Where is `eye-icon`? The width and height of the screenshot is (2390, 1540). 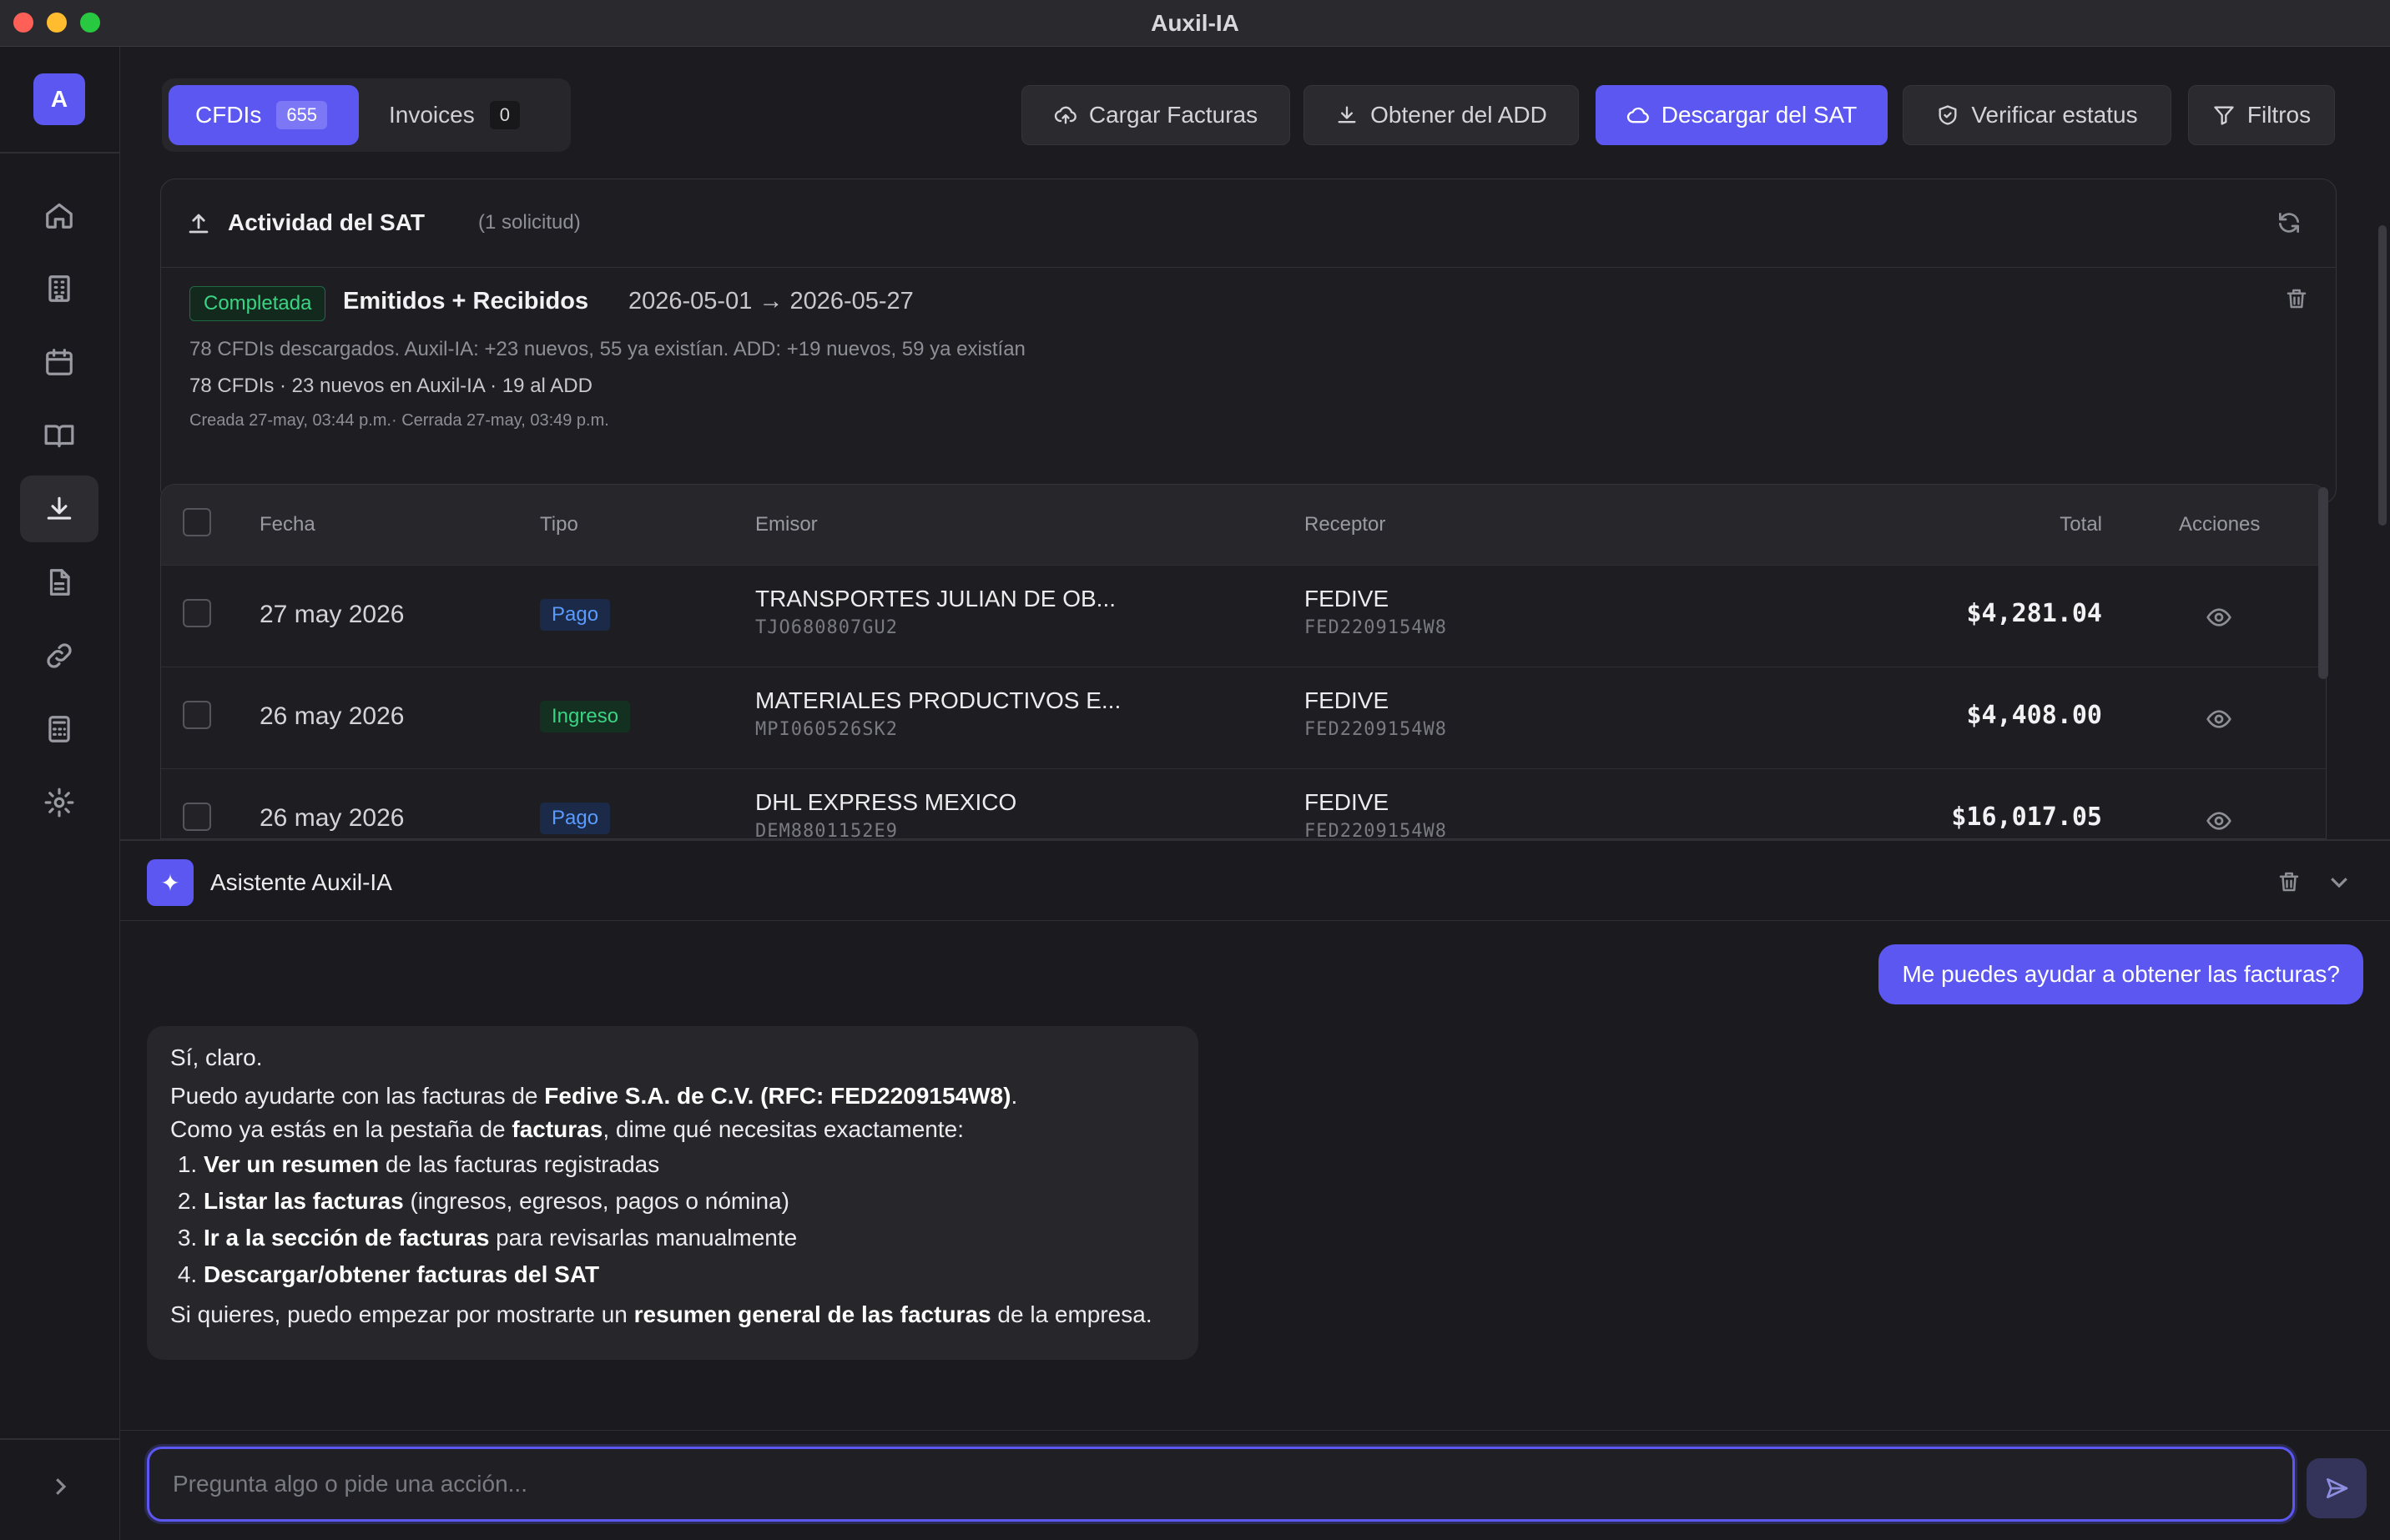
eye-icon is located at coordinates (2218, 617).